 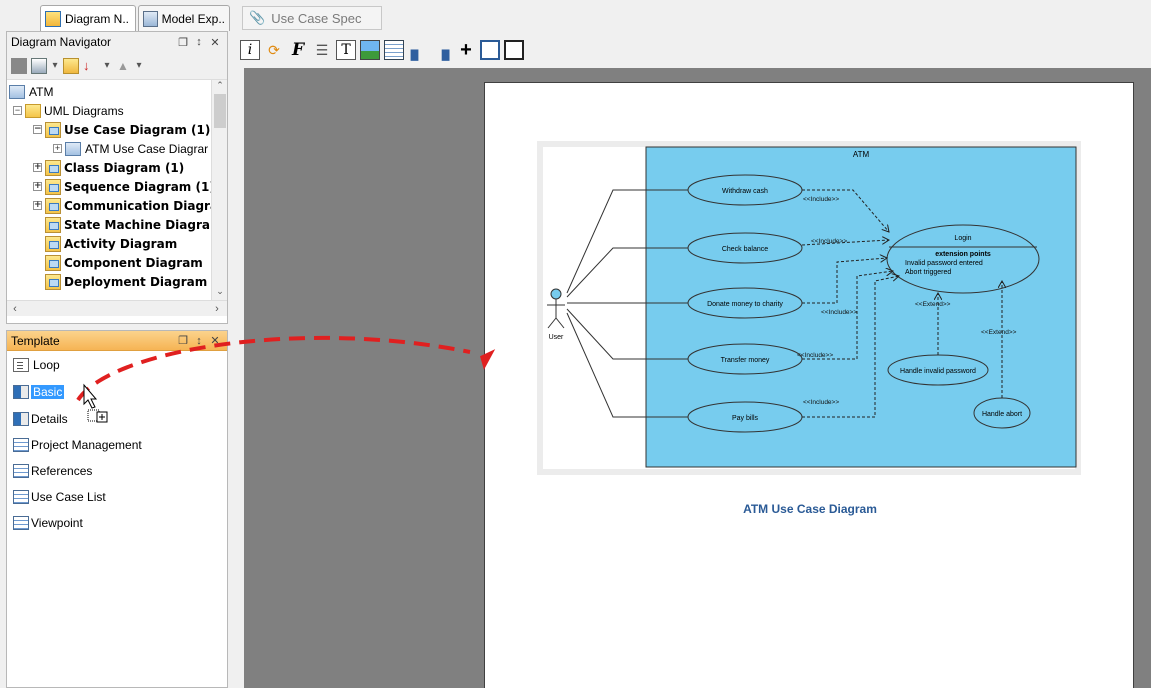 What do you see at coordinates (274, 50) in the screenshot?
I see `refresh-icon: ⟳` at bounding box center [274, 50].